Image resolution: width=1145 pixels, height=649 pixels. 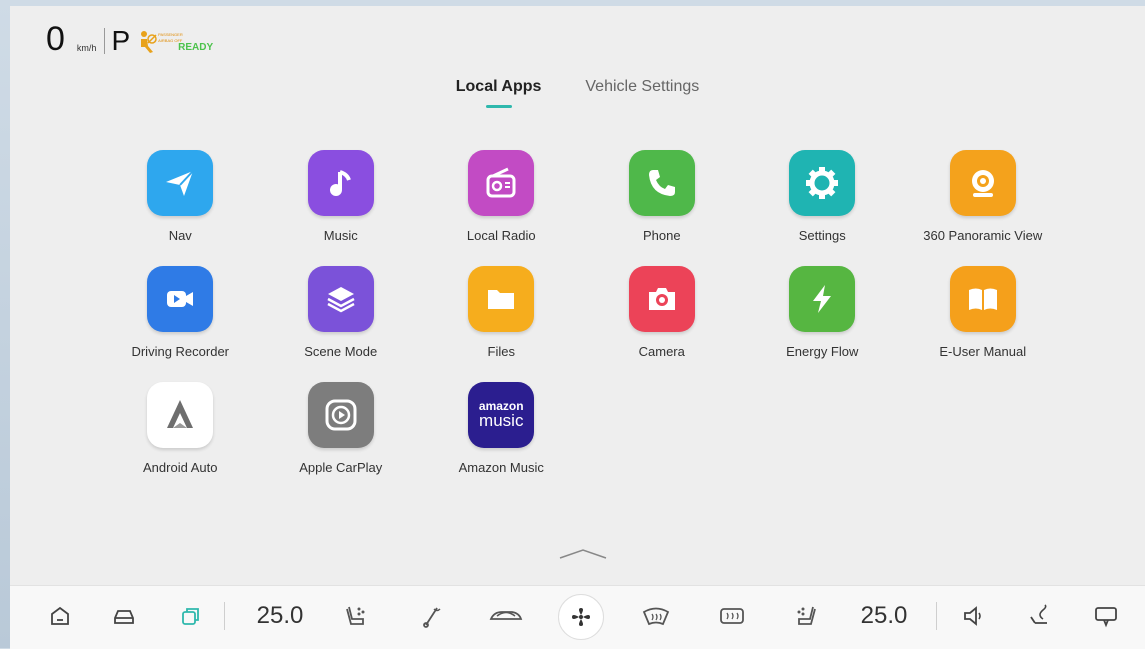 I want to click on app-driving-recorder: Driving Recorder, so click(x=180, y=313).